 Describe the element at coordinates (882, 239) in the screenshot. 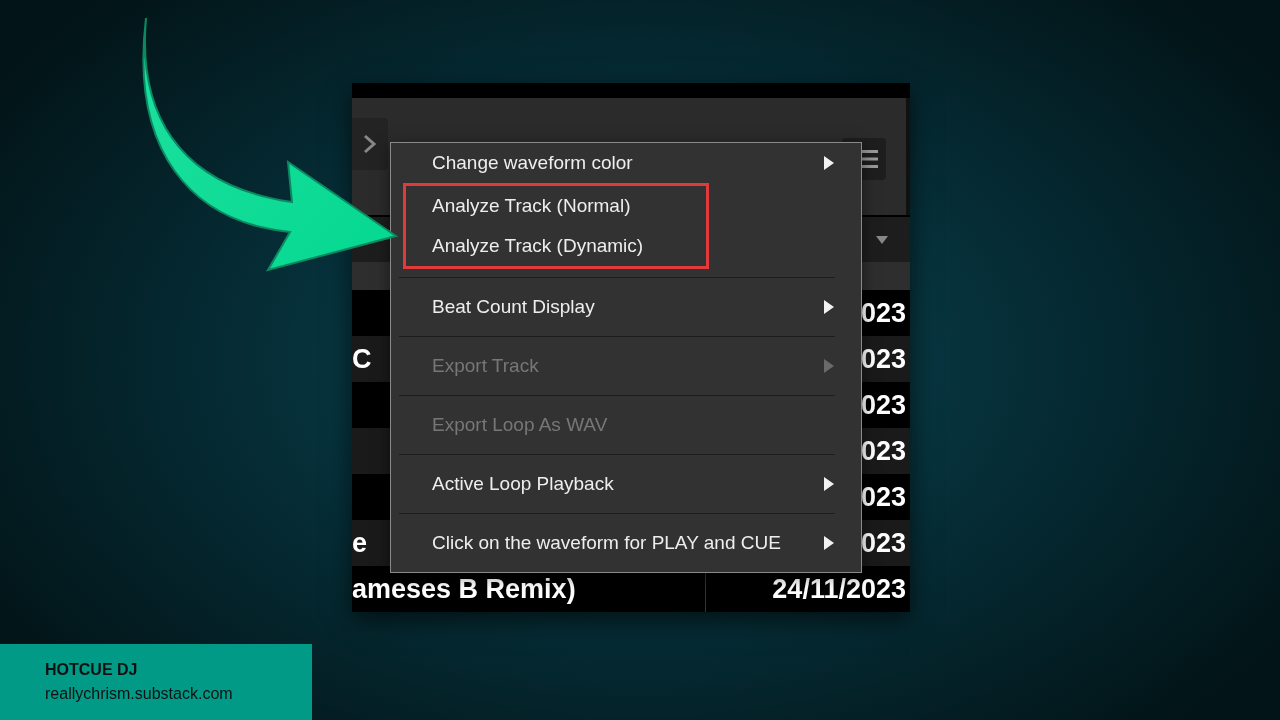

I see `caret-icon` at that location.